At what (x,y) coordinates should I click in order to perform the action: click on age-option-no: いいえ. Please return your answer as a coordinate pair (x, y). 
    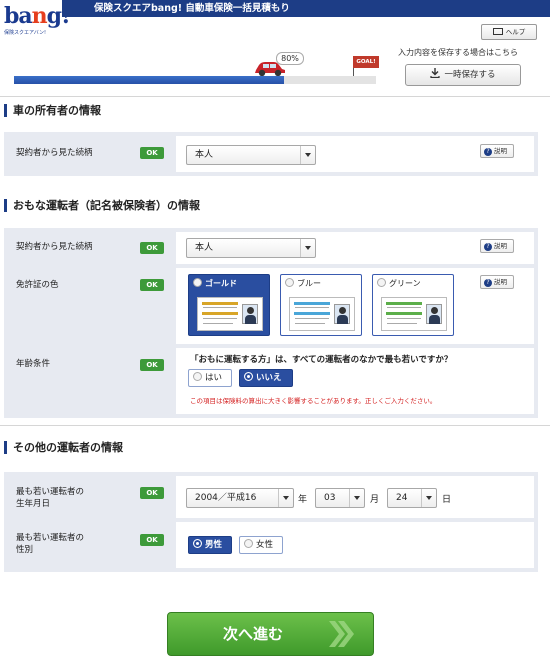
    Looking at the image, I should click on (266, 378).